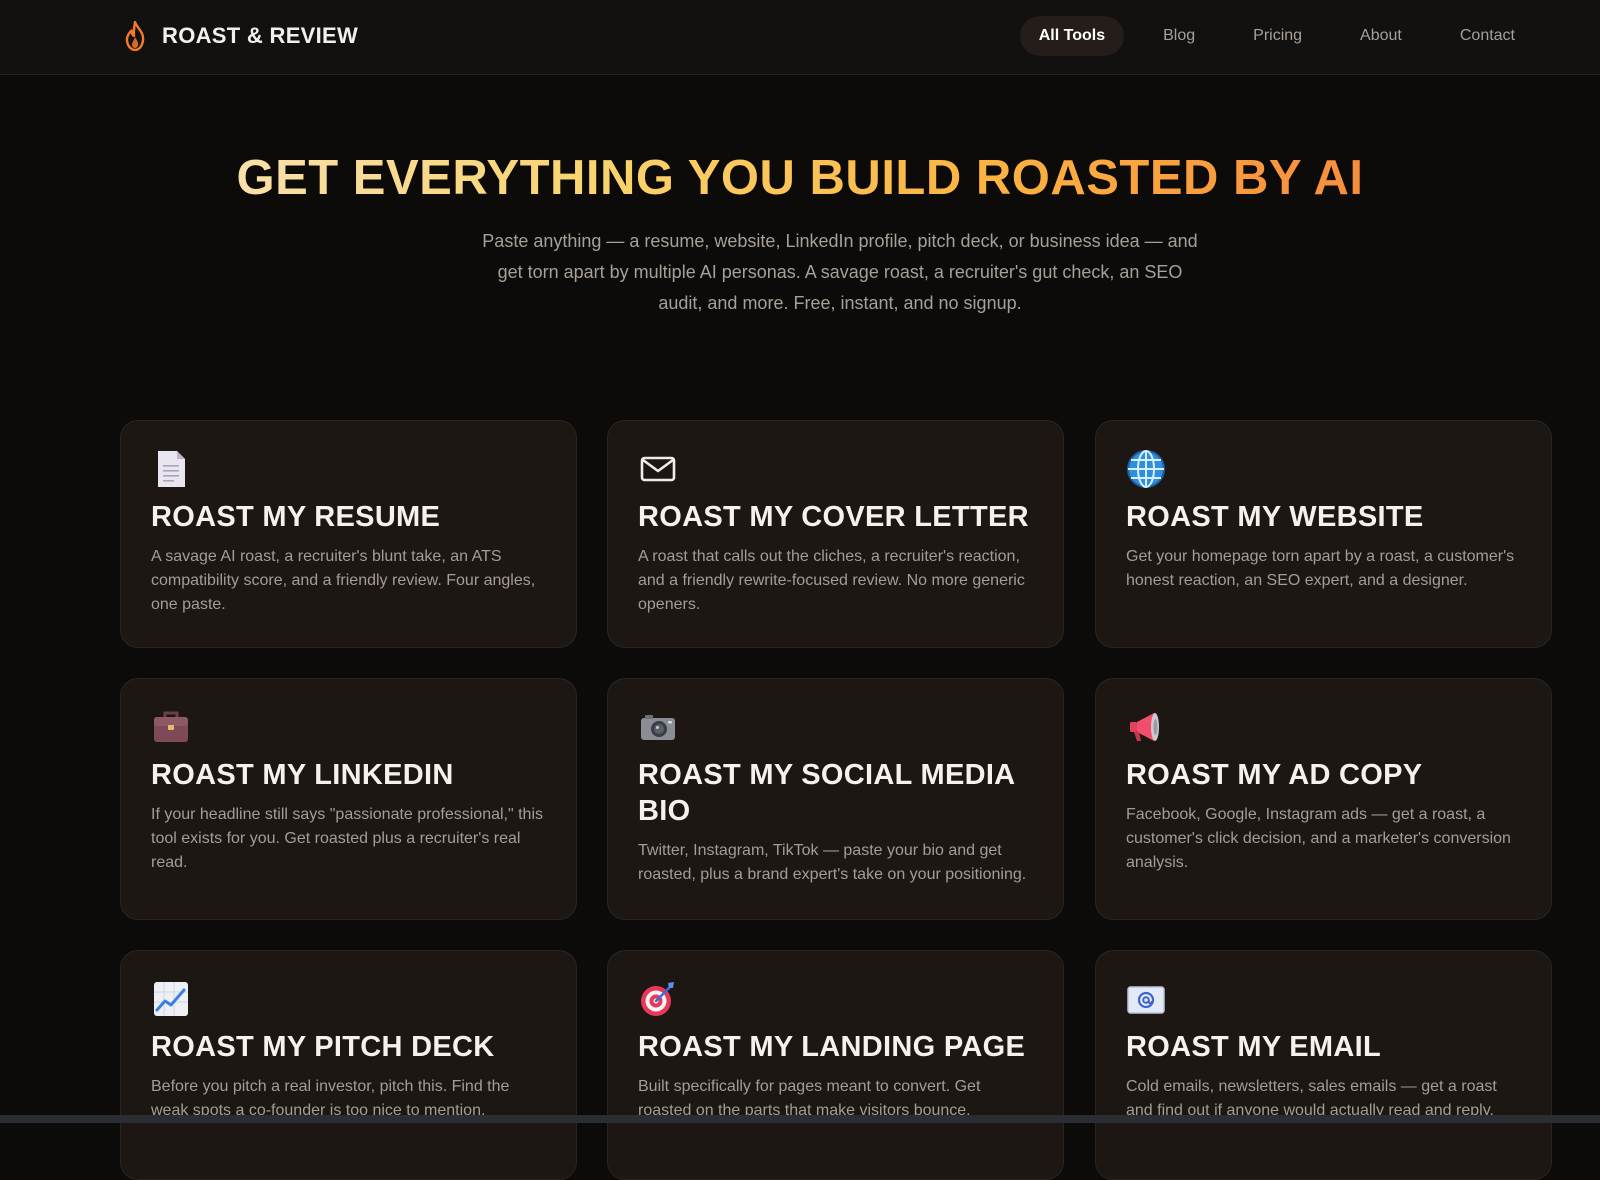 This screenshot has height=1180, width=1600. What do you see at coordinates (658, 727) in the screenshot?
I see `camera-icon` at bounding box center [658, 727].